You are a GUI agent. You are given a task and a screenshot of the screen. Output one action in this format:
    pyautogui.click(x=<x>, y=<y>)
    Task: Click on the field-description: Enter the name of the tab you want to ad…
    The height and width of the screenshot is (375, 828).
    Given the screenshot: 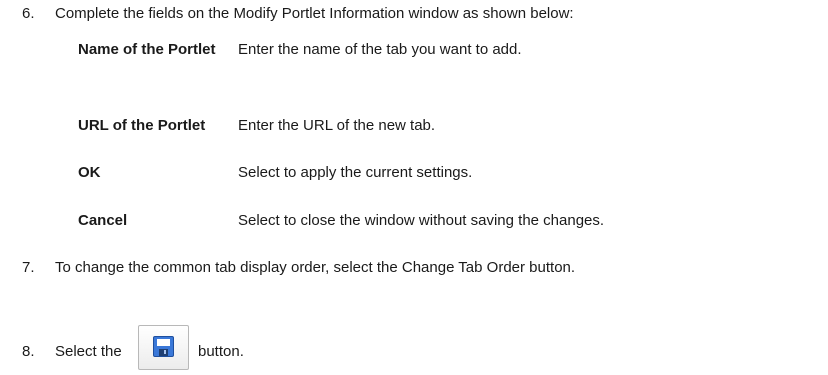 What is the action you would take?
    pyautogui.click(x=380, y=49)
    